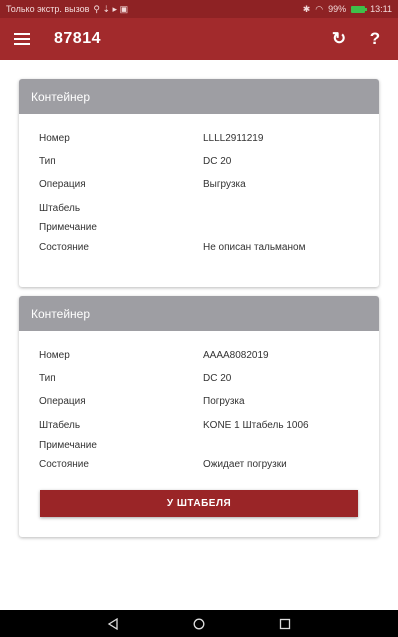 The image size is (398, 637). Describe the element at coordinates (236, 355) in the screenshot. I see `value-number: AAAA8082019` at that location.